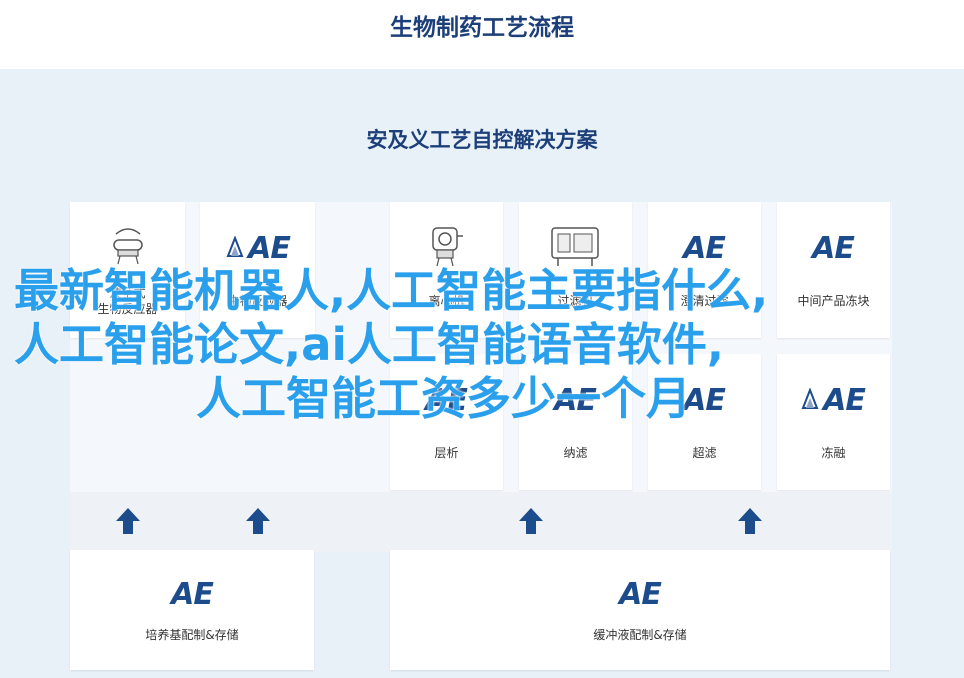  I want to click on card-label: 中间产品冻块, so click(833, 301).